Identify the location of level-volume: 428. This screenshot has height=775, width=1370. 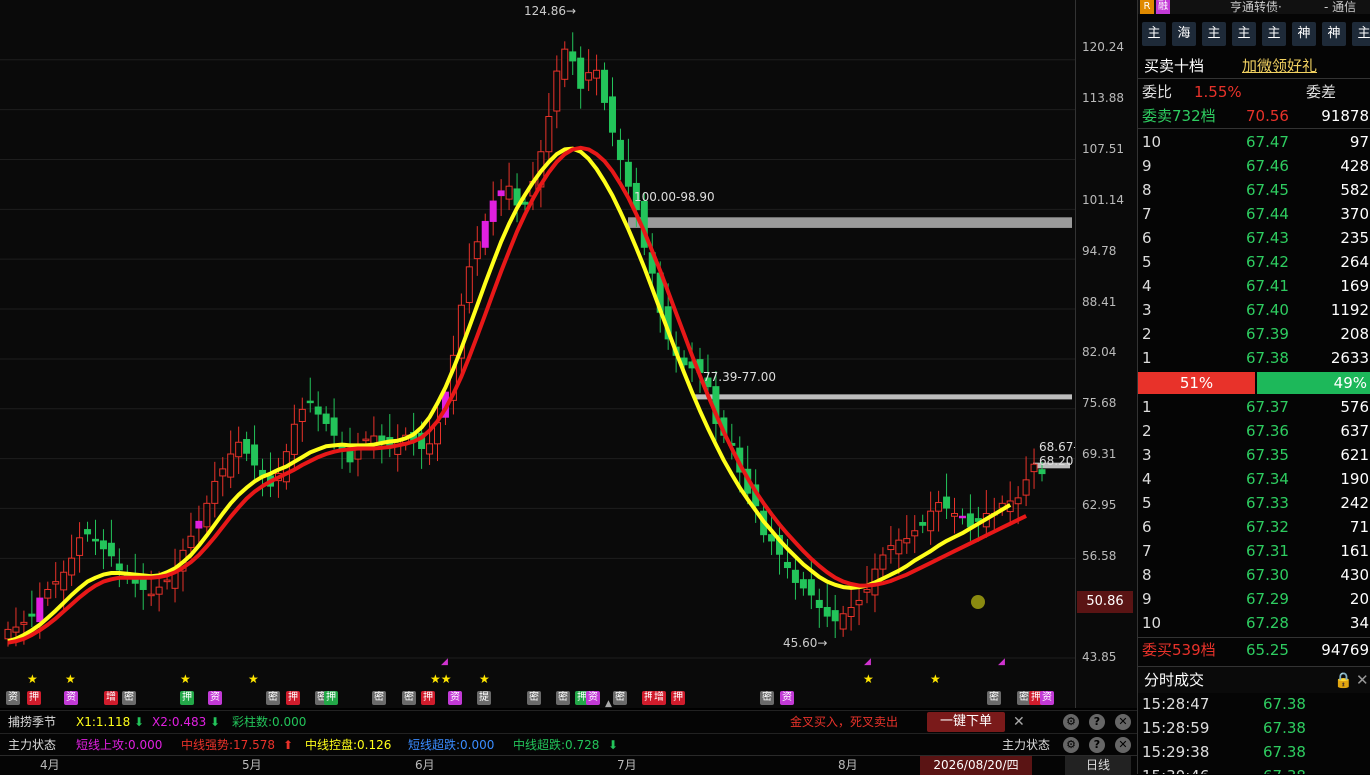
(1354, 166).